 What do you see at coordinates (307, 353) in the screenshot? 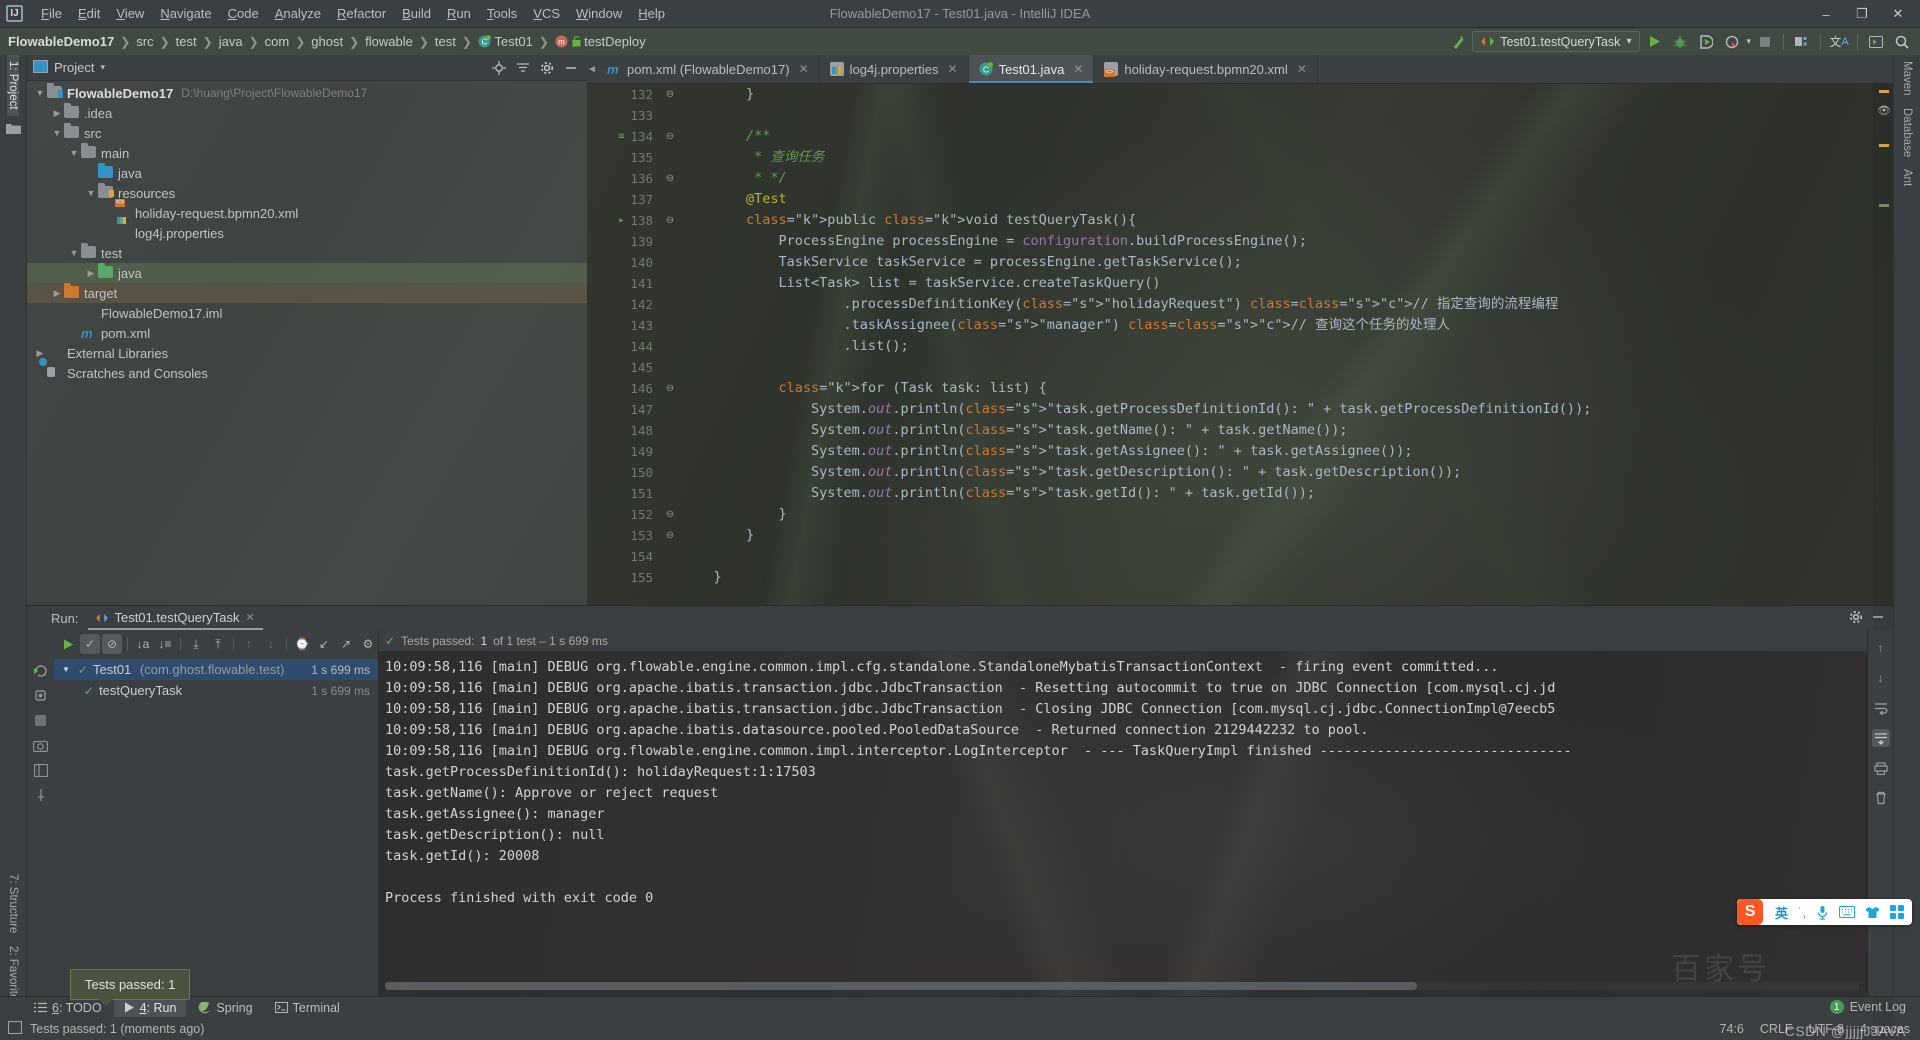
I see `tree-node-external-libraries: ▶ External Libraries` at bounding box center [307, 353].